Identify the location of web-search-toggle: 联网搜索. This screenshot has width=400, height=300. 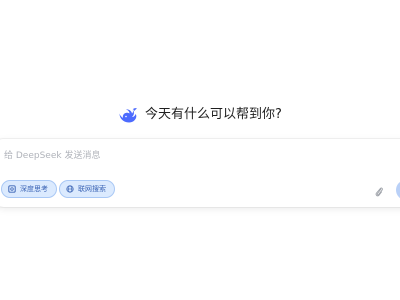
(87, 189).